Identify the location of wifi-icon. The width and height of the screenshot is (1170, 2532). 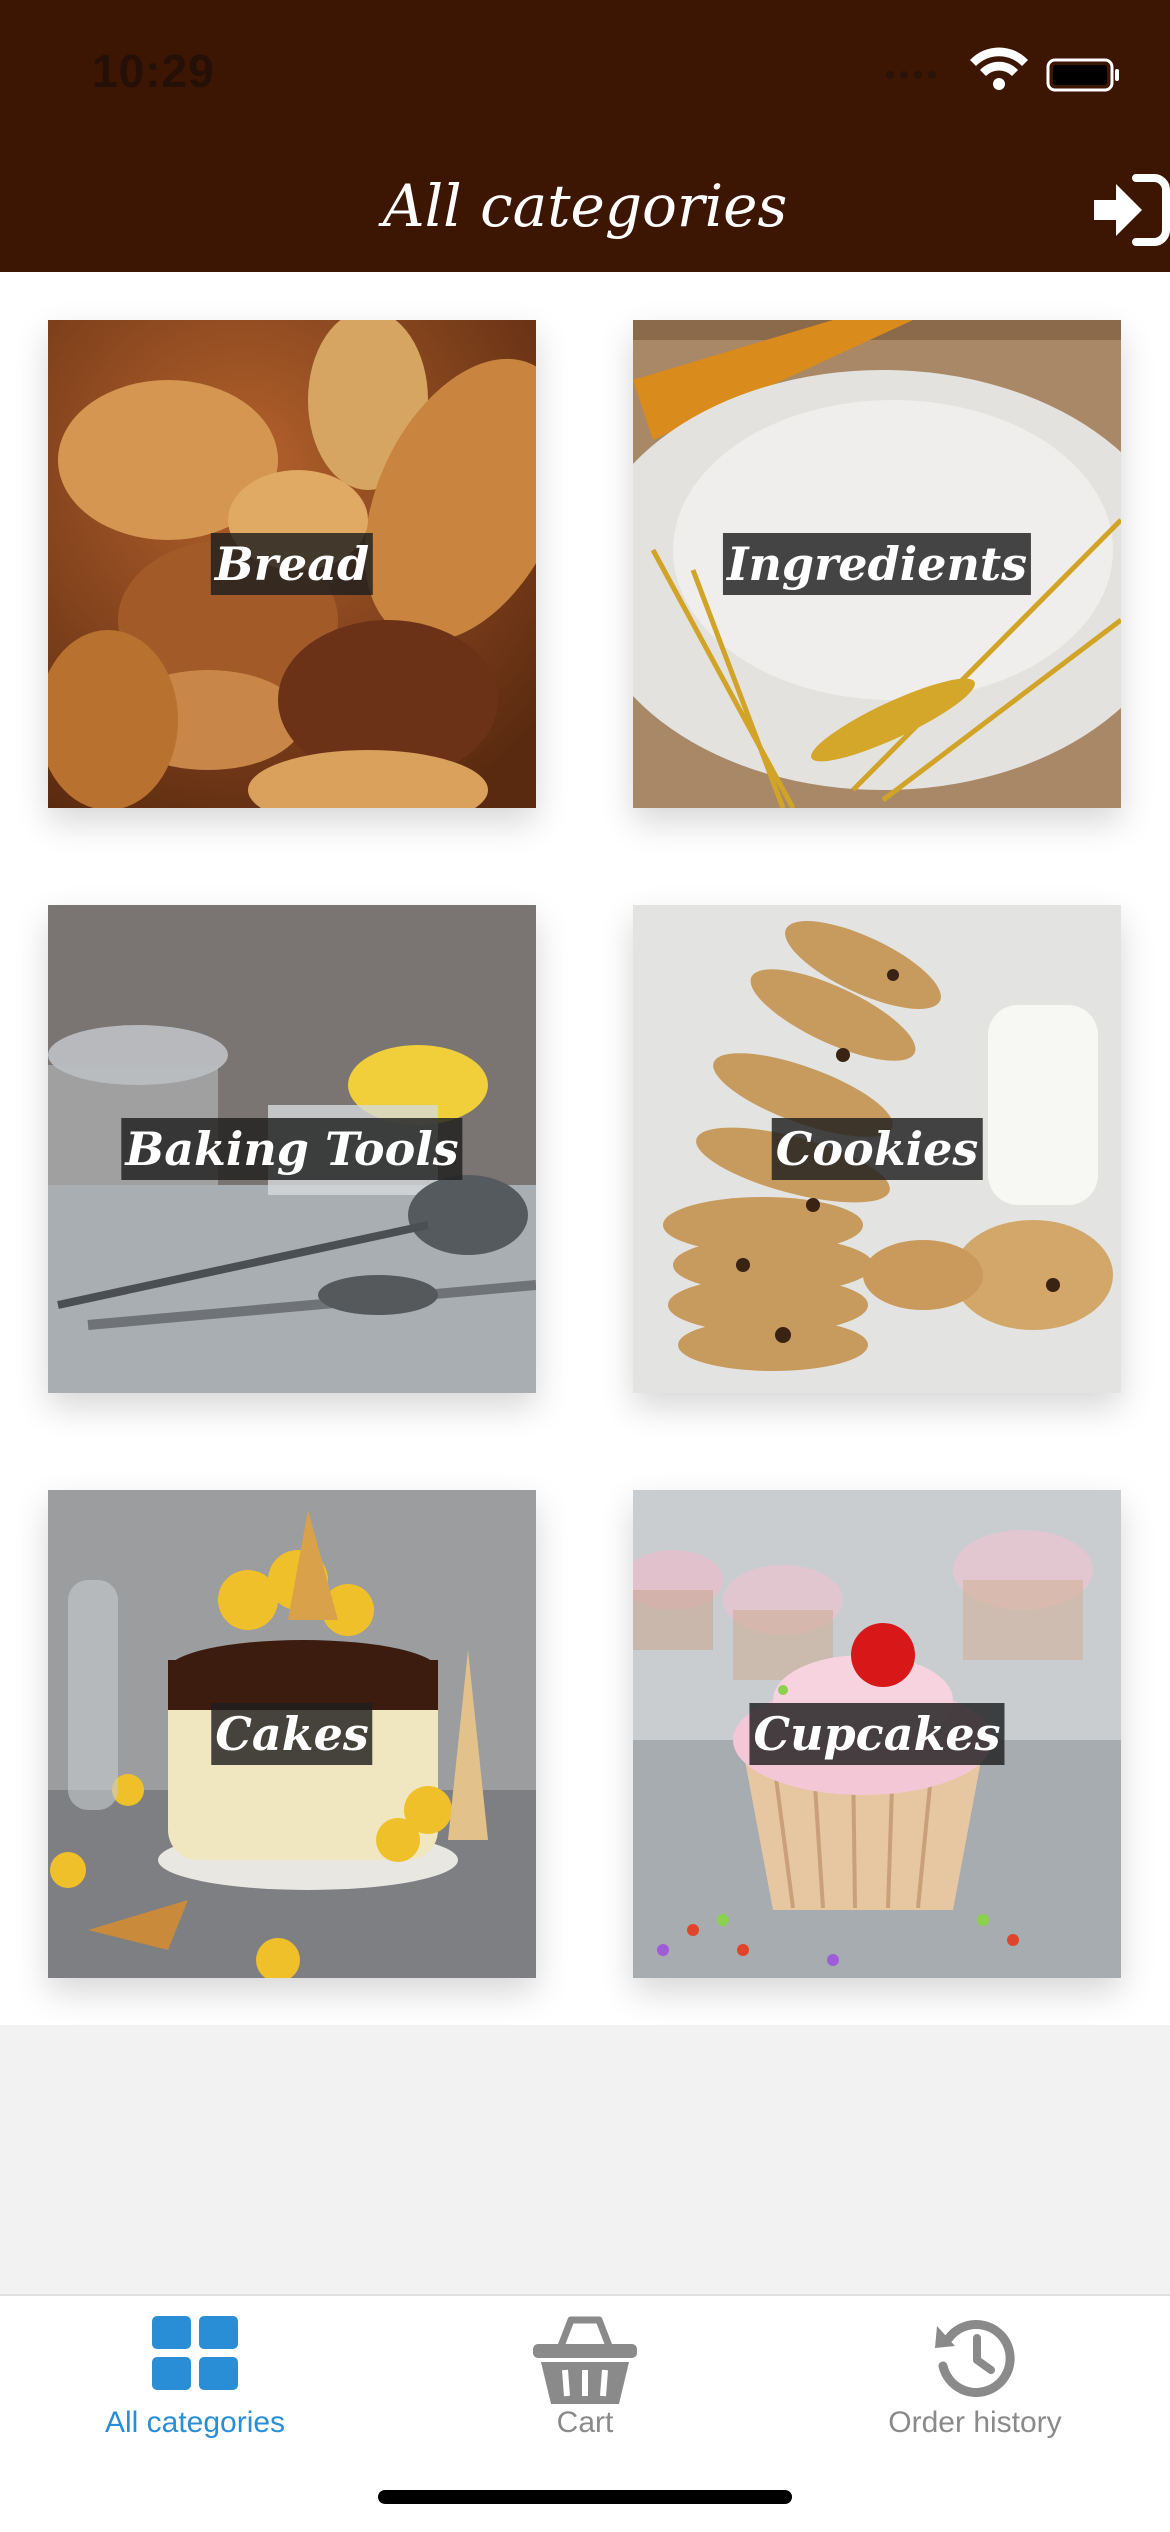
(999, 68).